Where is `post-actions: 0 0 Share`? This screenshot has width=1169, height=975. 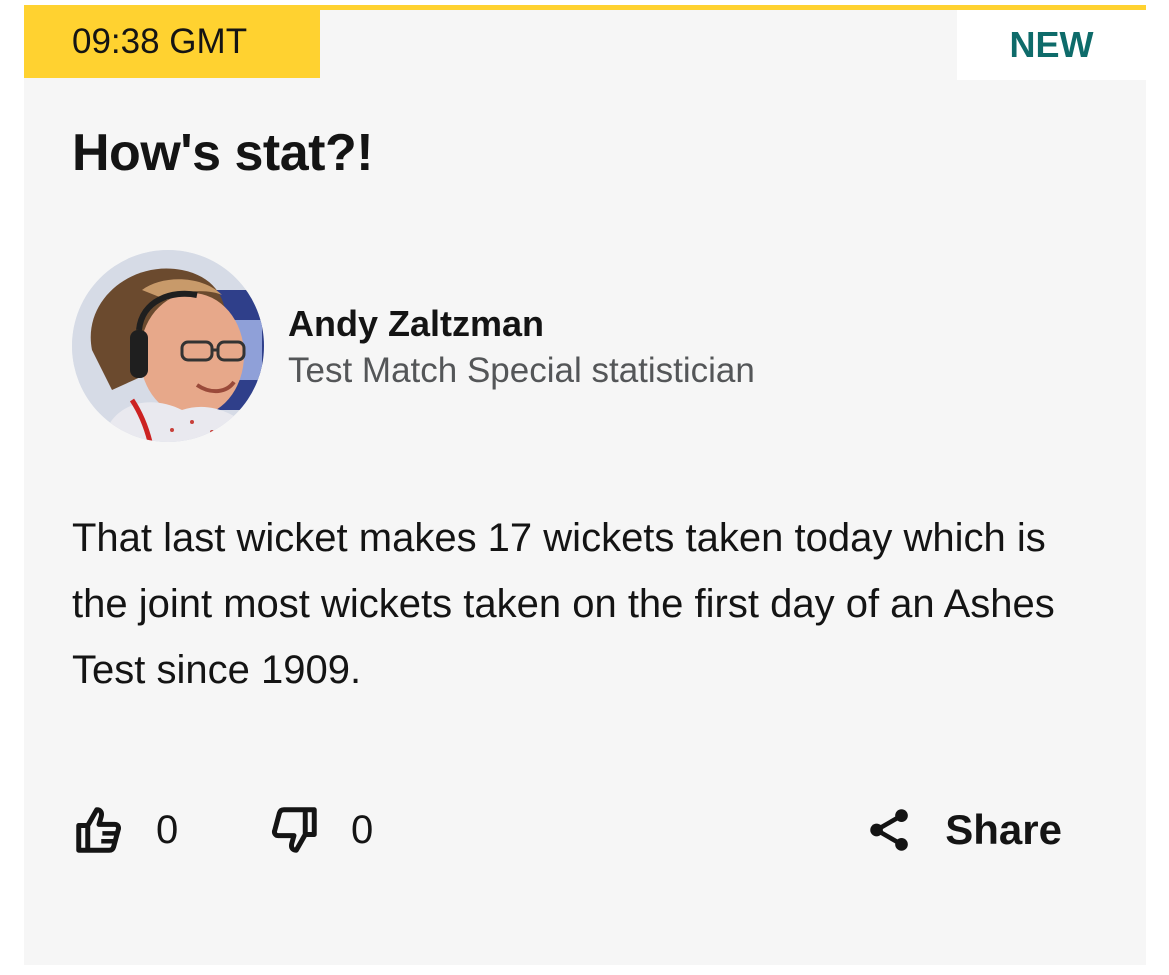
post-actions: 0 0 Share is located at coordinates (592, 830).